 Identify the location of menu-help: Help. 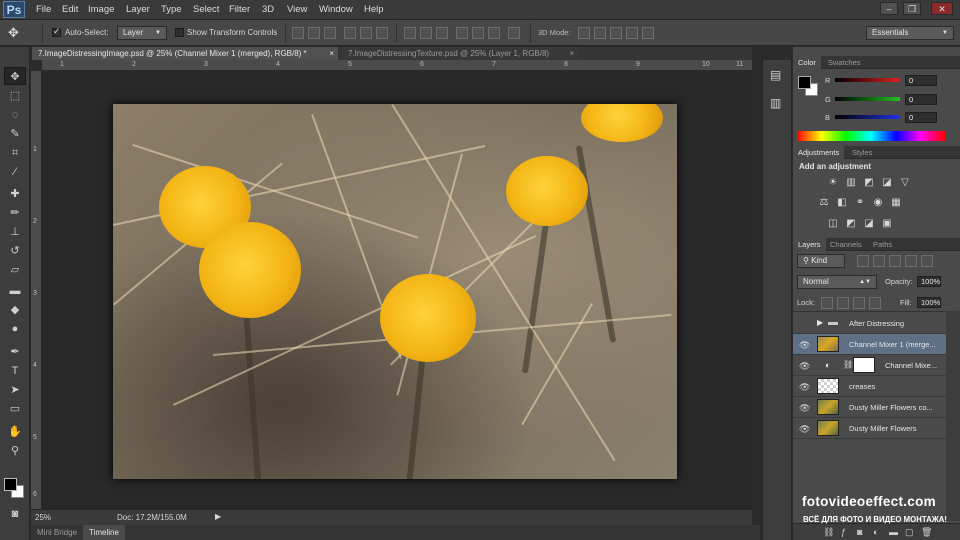
(374, 10).